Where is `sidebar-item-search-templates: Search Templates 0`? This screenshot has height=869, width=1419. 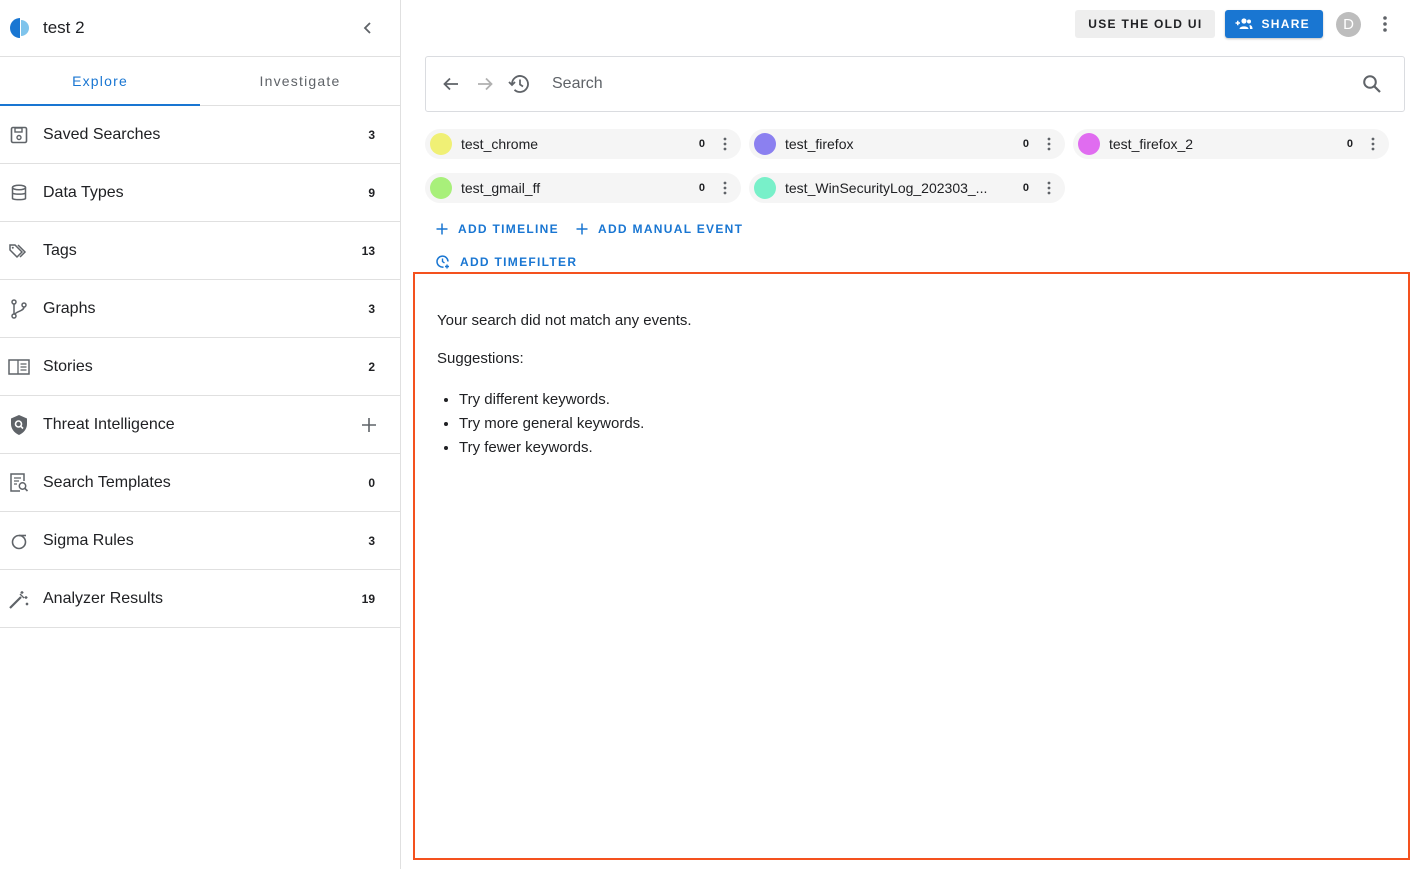 sidebar-item-search-templates: Search Templates 0 is located at coordinates (200, 483).